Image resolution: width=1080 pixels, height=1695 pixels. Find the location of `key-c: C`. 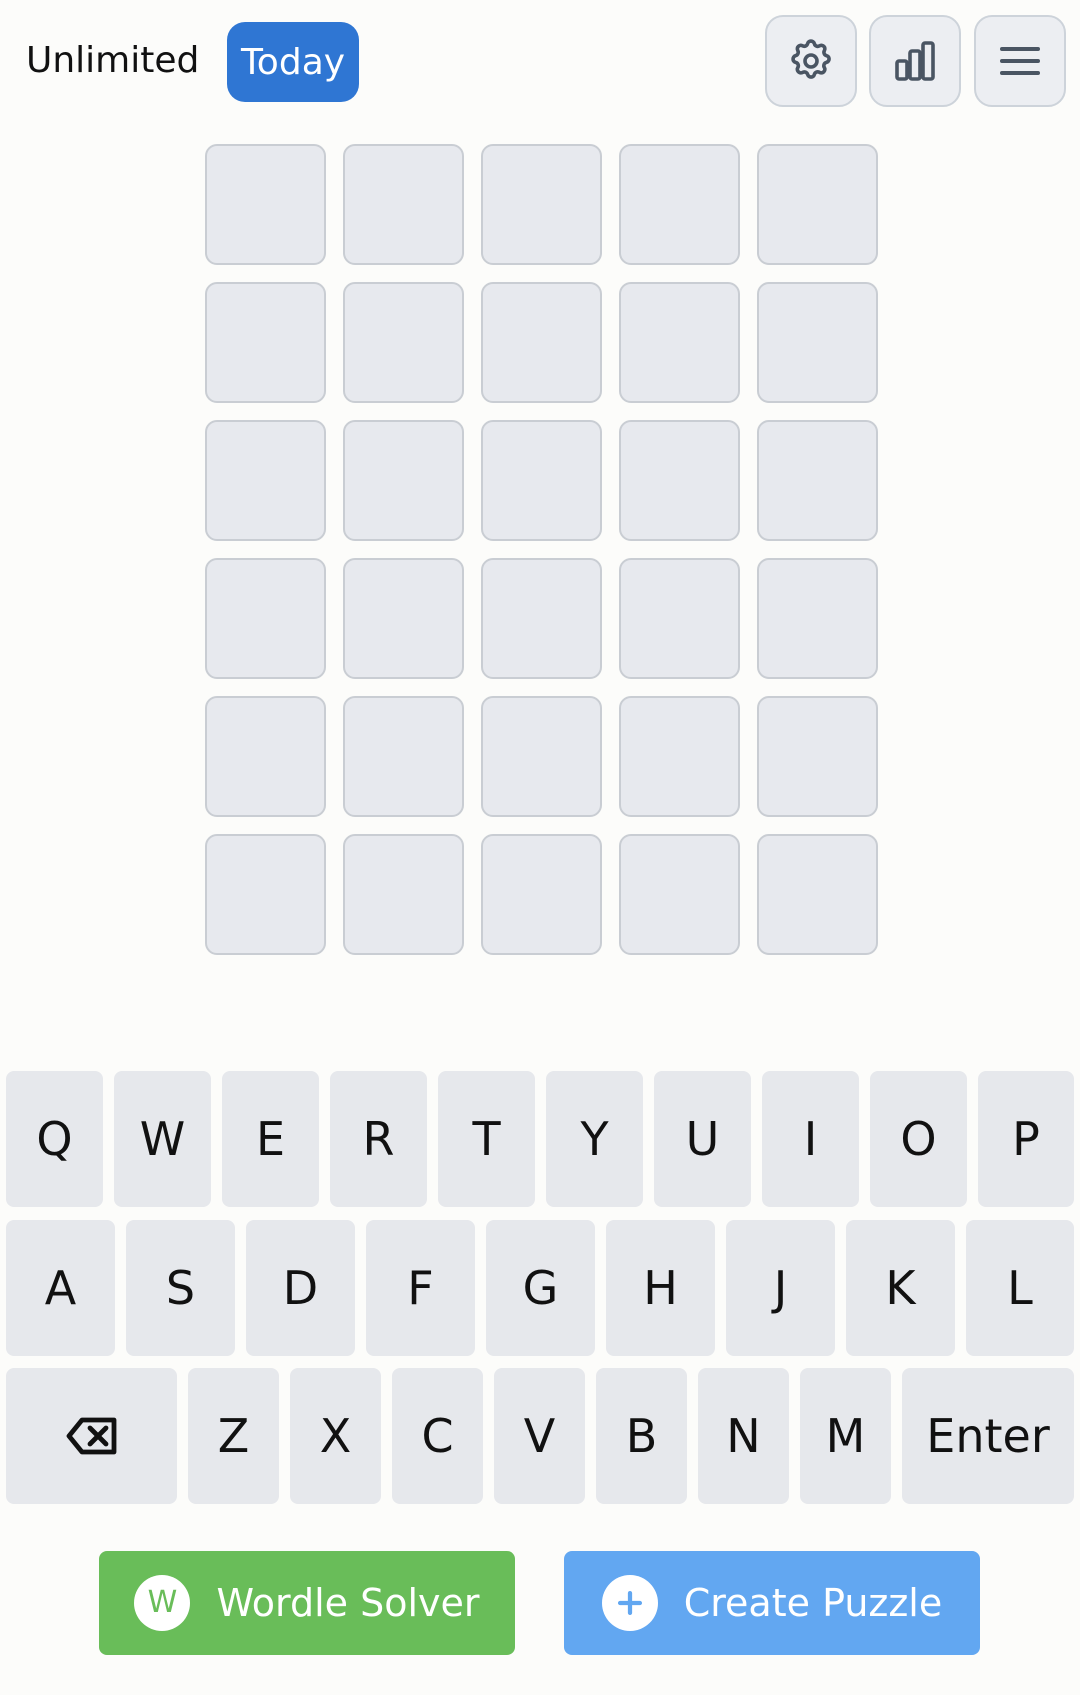

key-c: C is located at coordinates (437, 1436).